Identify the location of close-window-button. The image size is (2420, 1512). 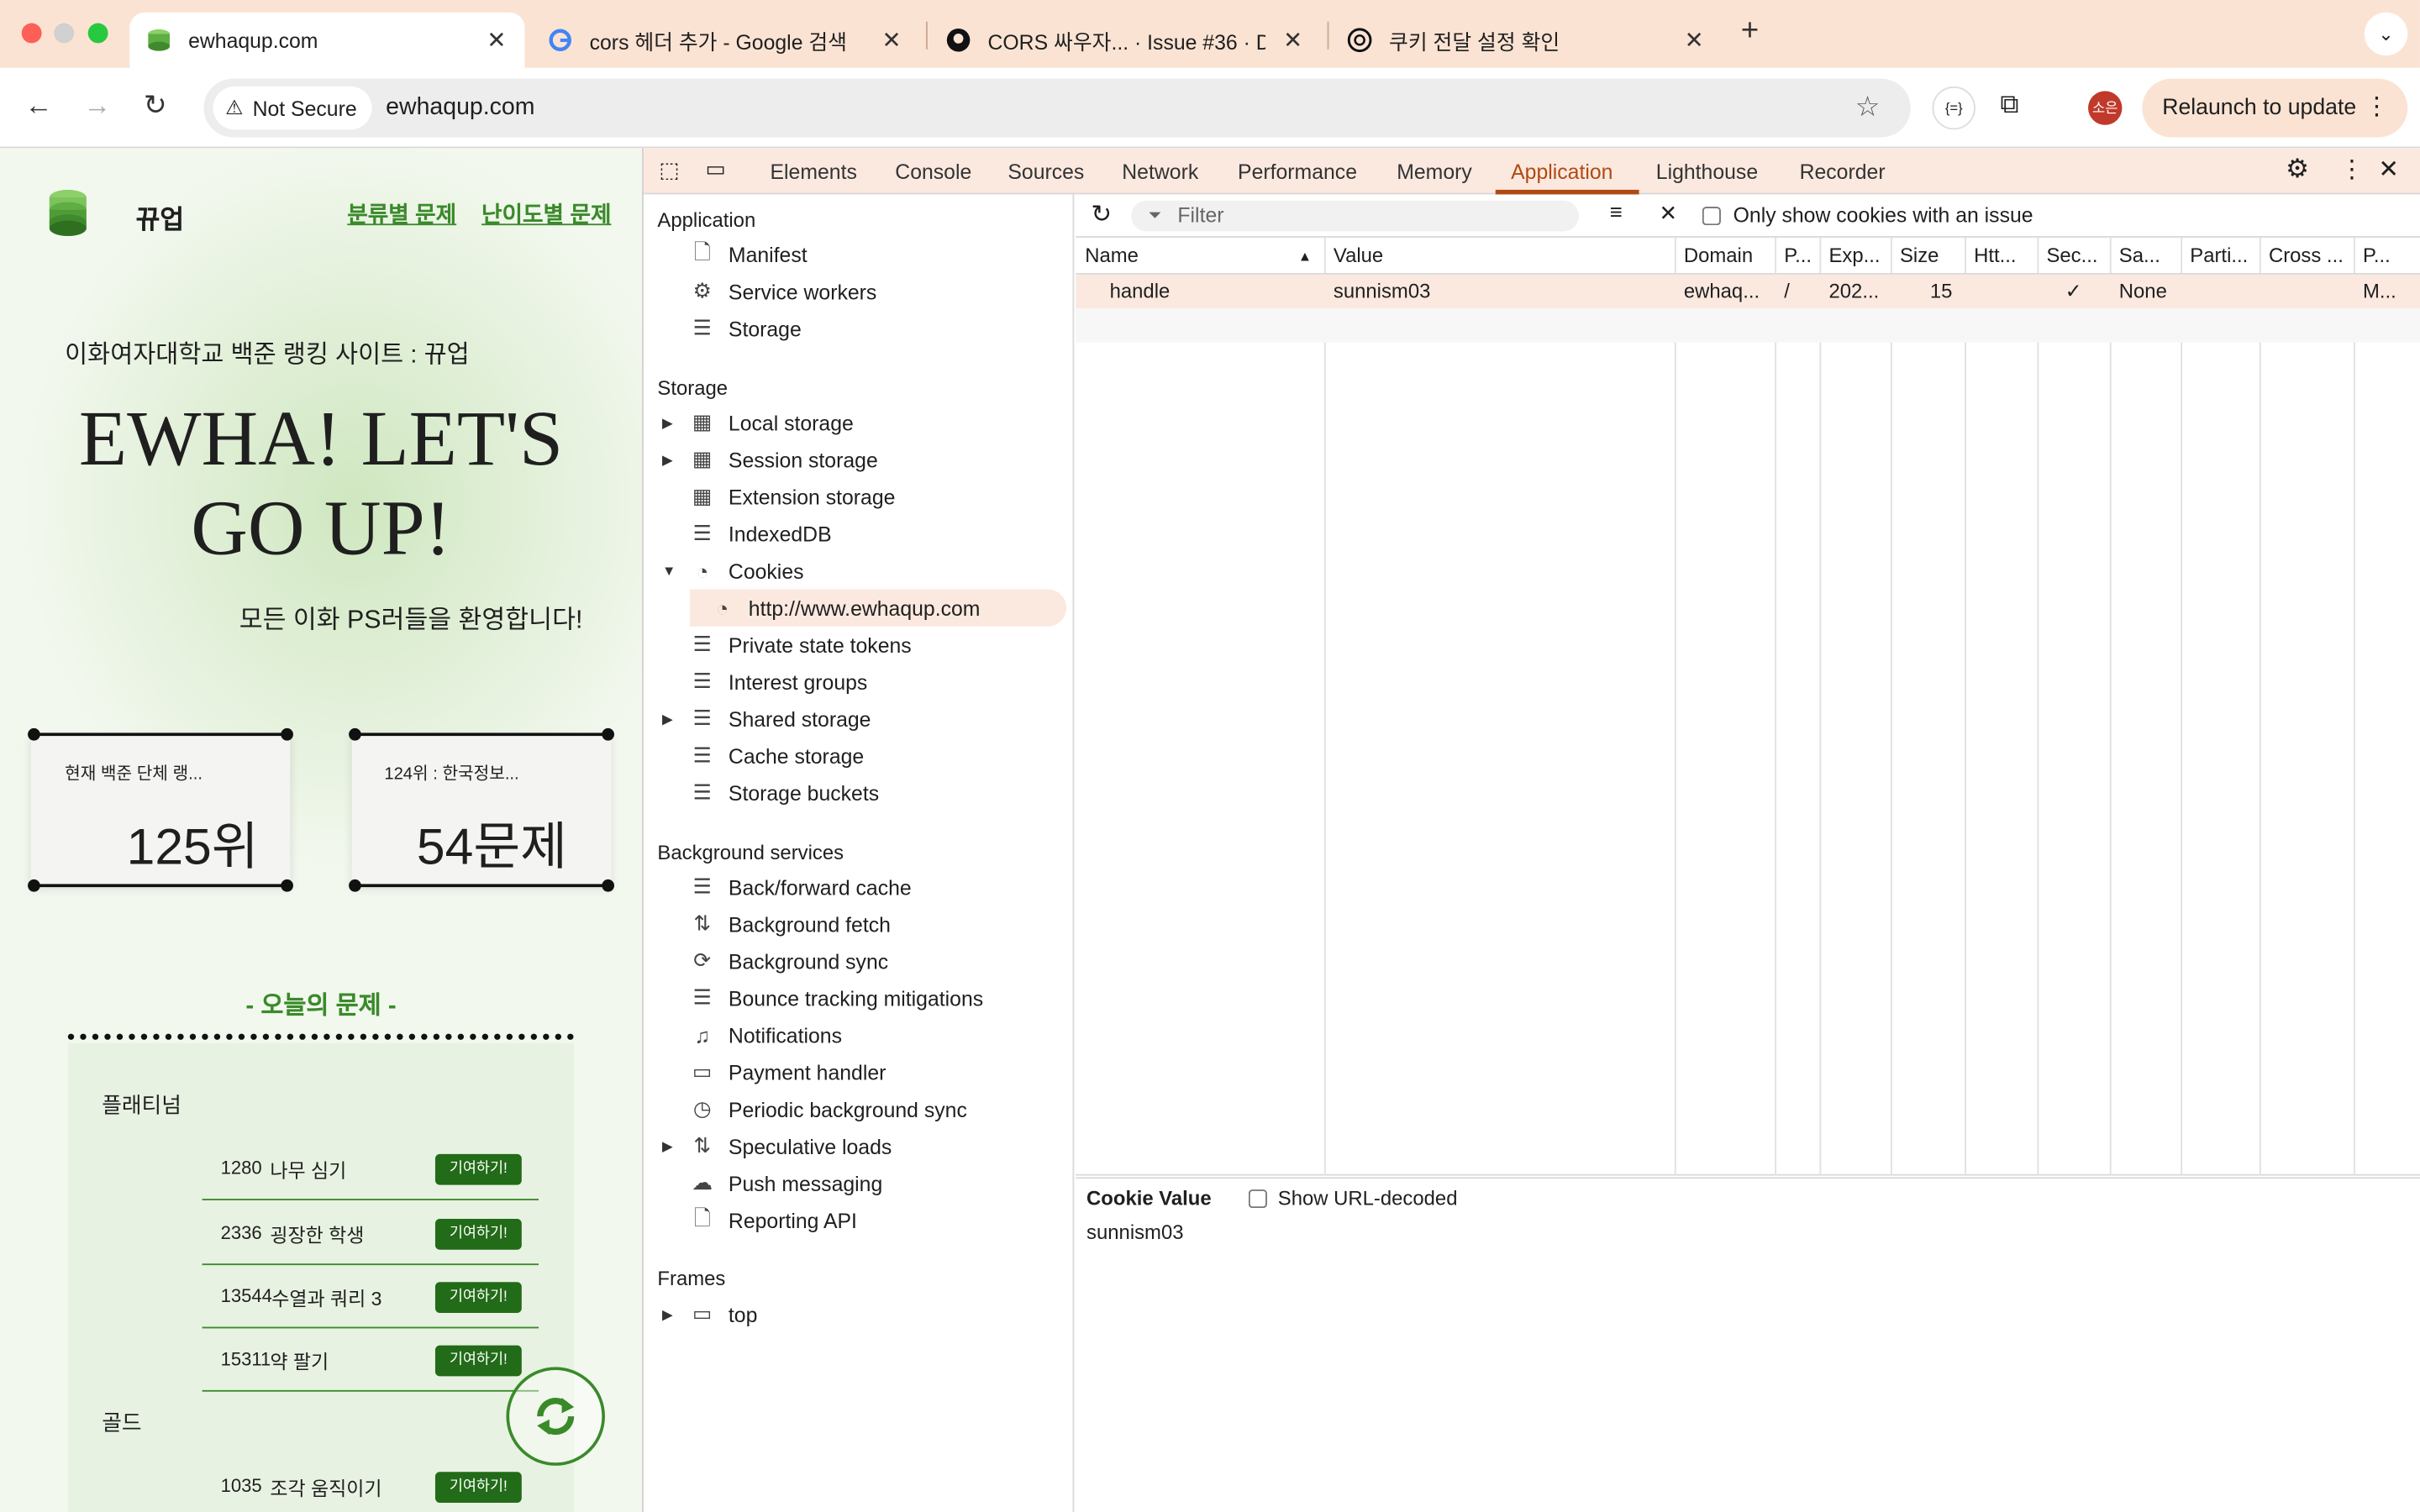
(31, 33).